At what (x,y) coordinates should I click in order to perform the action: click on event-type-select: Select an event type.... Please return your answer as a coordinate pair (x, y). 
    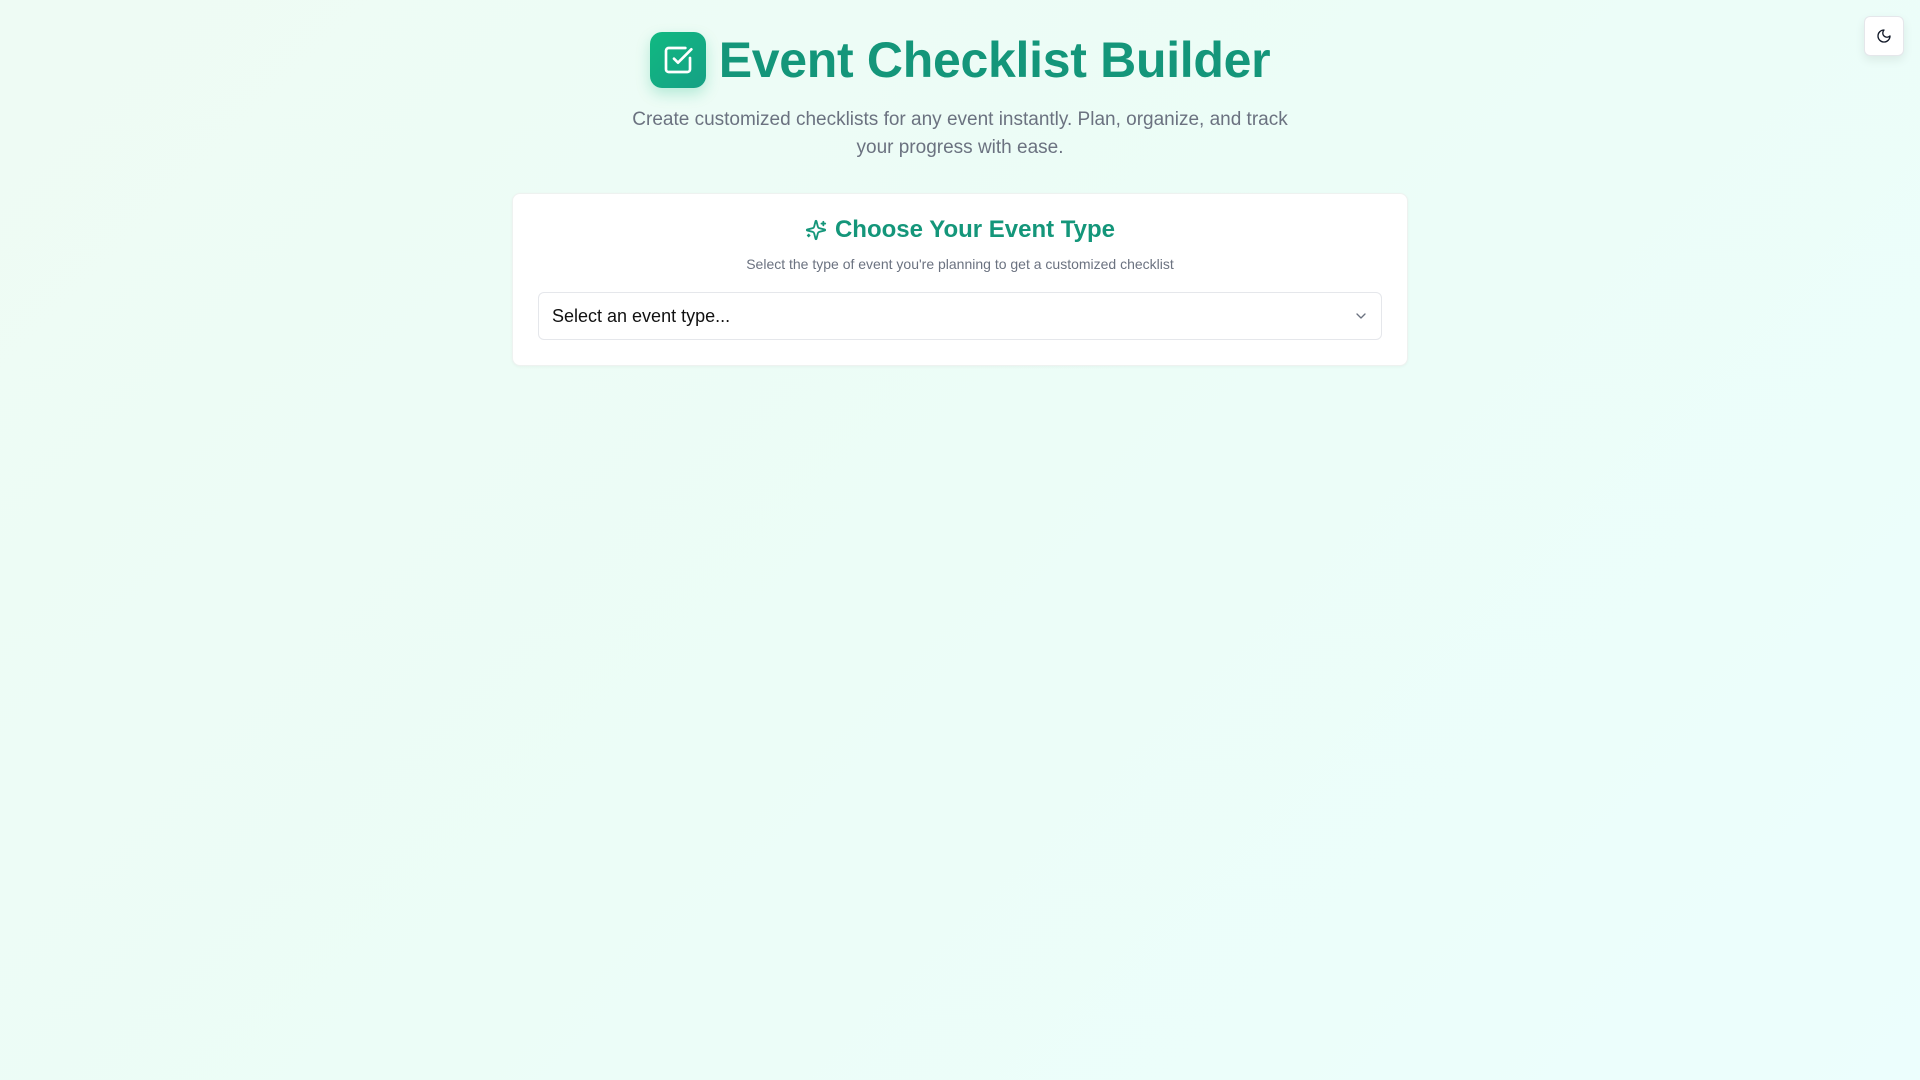
    Looking at the image, I should click on (960, 316).